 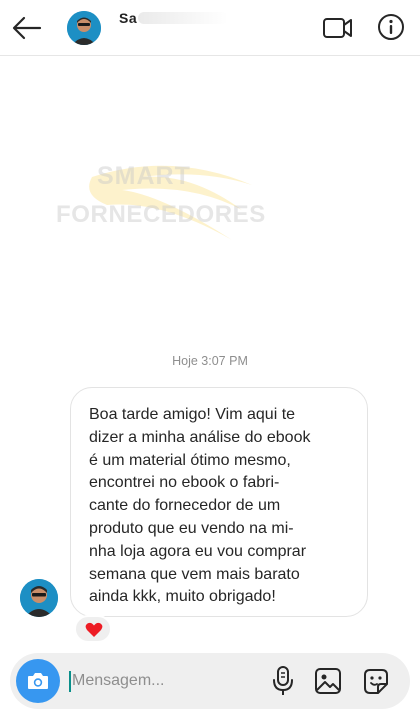 What do you see at coordinates (183, 18) in the screenshot?
I see `contact-name-redaction` at bounding box center [183, 18].